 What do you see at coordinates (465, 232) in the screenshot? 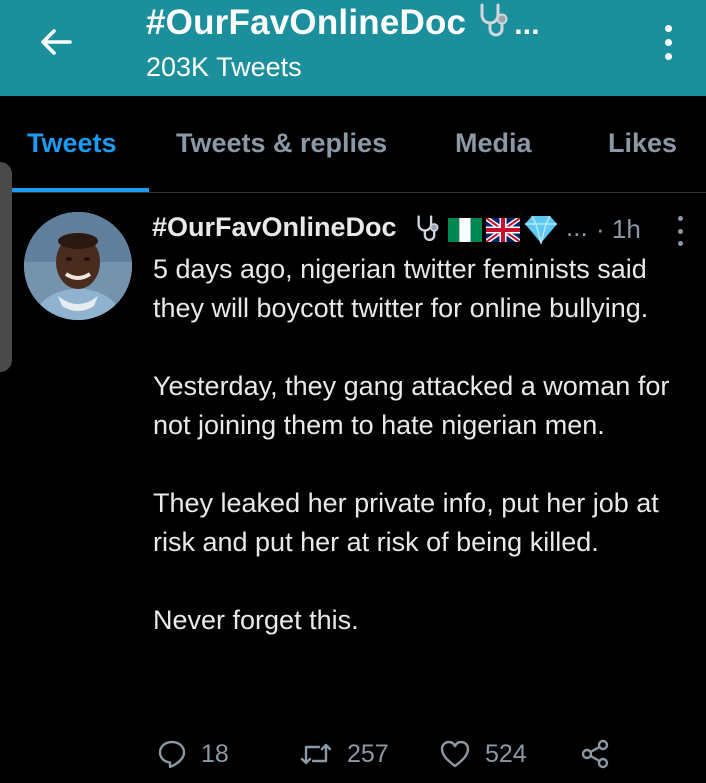
I see `nigeria-flag-icon` at bounding box center [465, 232].